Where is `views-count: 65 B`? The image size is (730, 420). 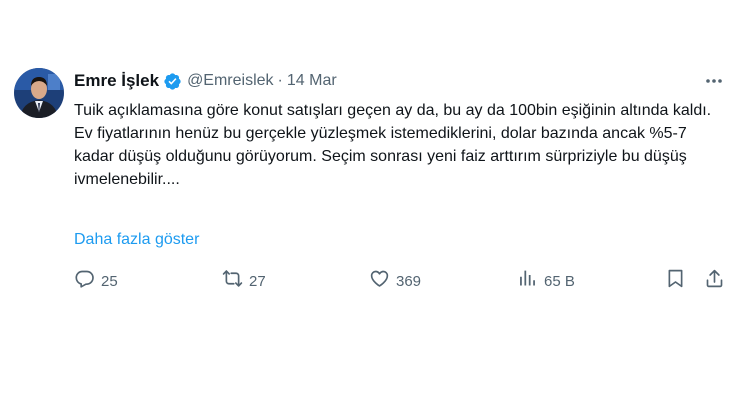 views-count: 65 B is located at coordinates (559, 281).